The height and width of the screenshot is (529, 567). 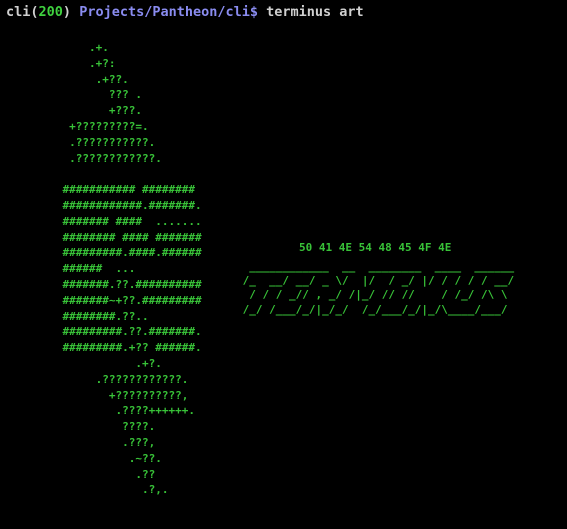 I want to click on prompt-user: cli, so click(x=18, y=12).